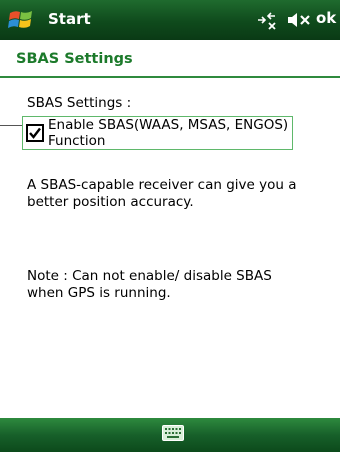 Image resolution: width=340 pixels, height=452 pixels. What do you see at coordinates (79, 103) in the screenshot?
I see `section-label: SBAS Settings :` at bounding box center [79, 103].